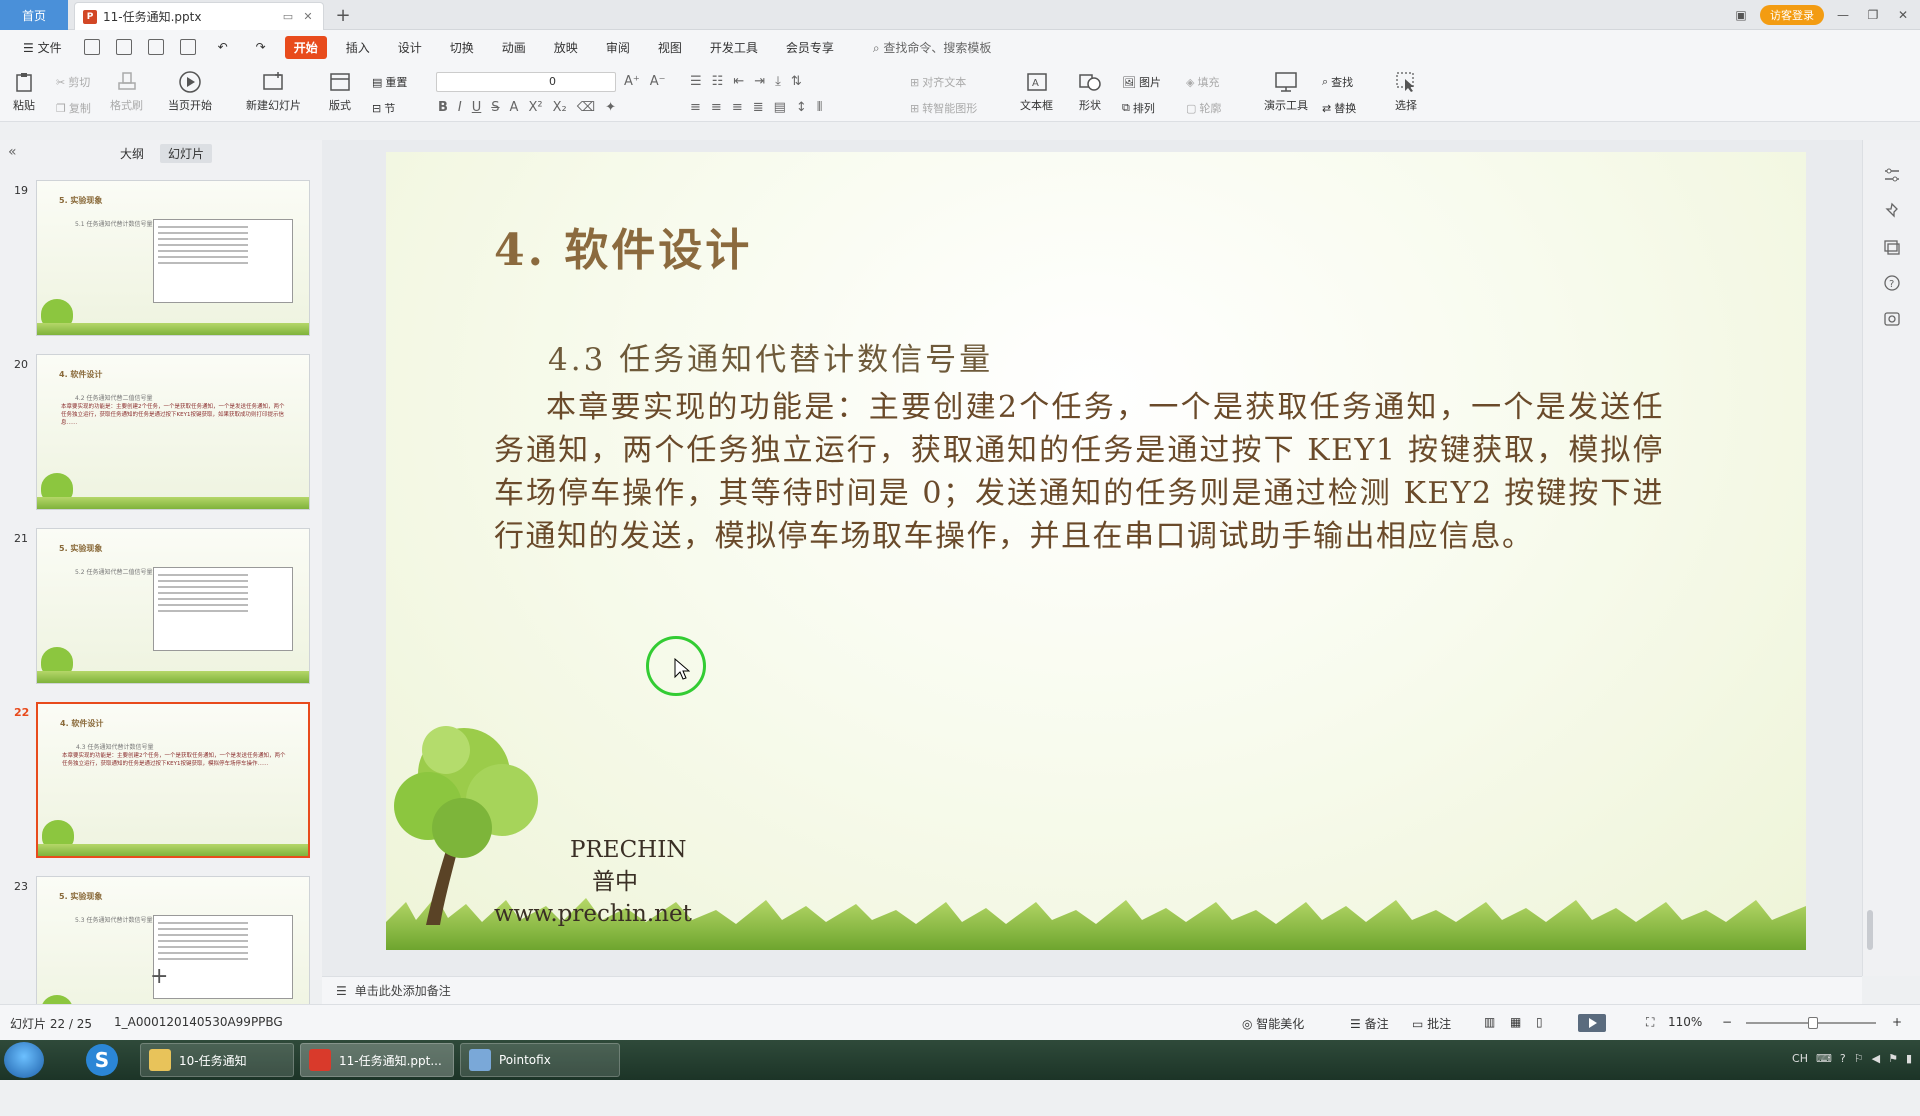 The width and height of the screenshot is (1920, 1116). Describe the element at coordinates (132, 153) in the screenshot. I see `tab-outline: 大纲` at that location.